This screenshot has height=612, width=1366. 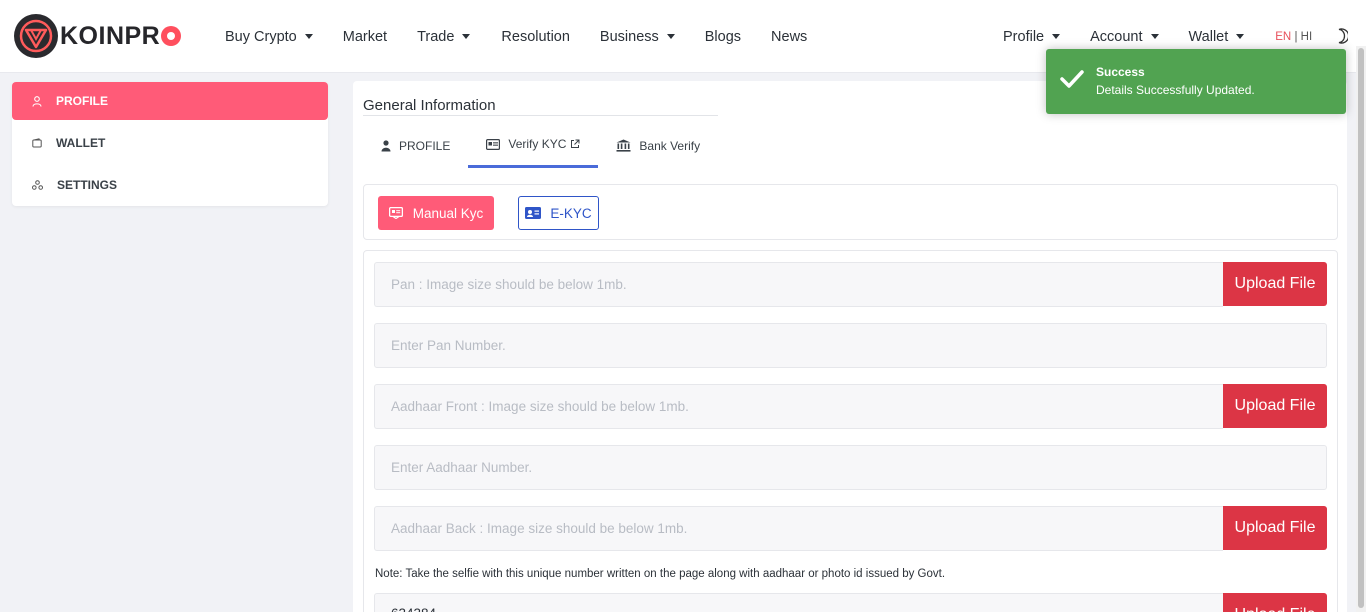 What do you see at coordinates (448, 345) in the screenshot?
I see `pan-number-placeholder: Enter Pan Number.` at bounding box center [448, 345].